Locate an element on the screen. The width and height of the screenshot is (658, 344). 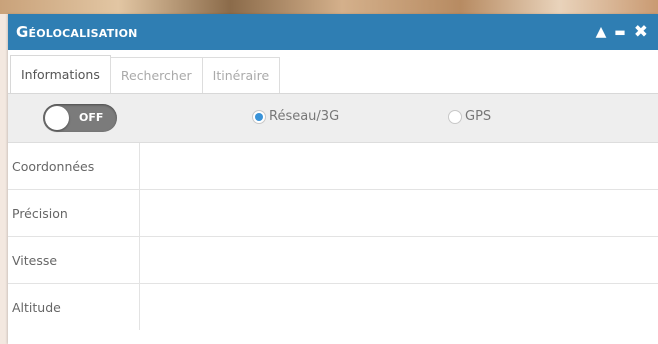
window-controls: ▲ ▬ ✖ is located at coordinates (622, 32).